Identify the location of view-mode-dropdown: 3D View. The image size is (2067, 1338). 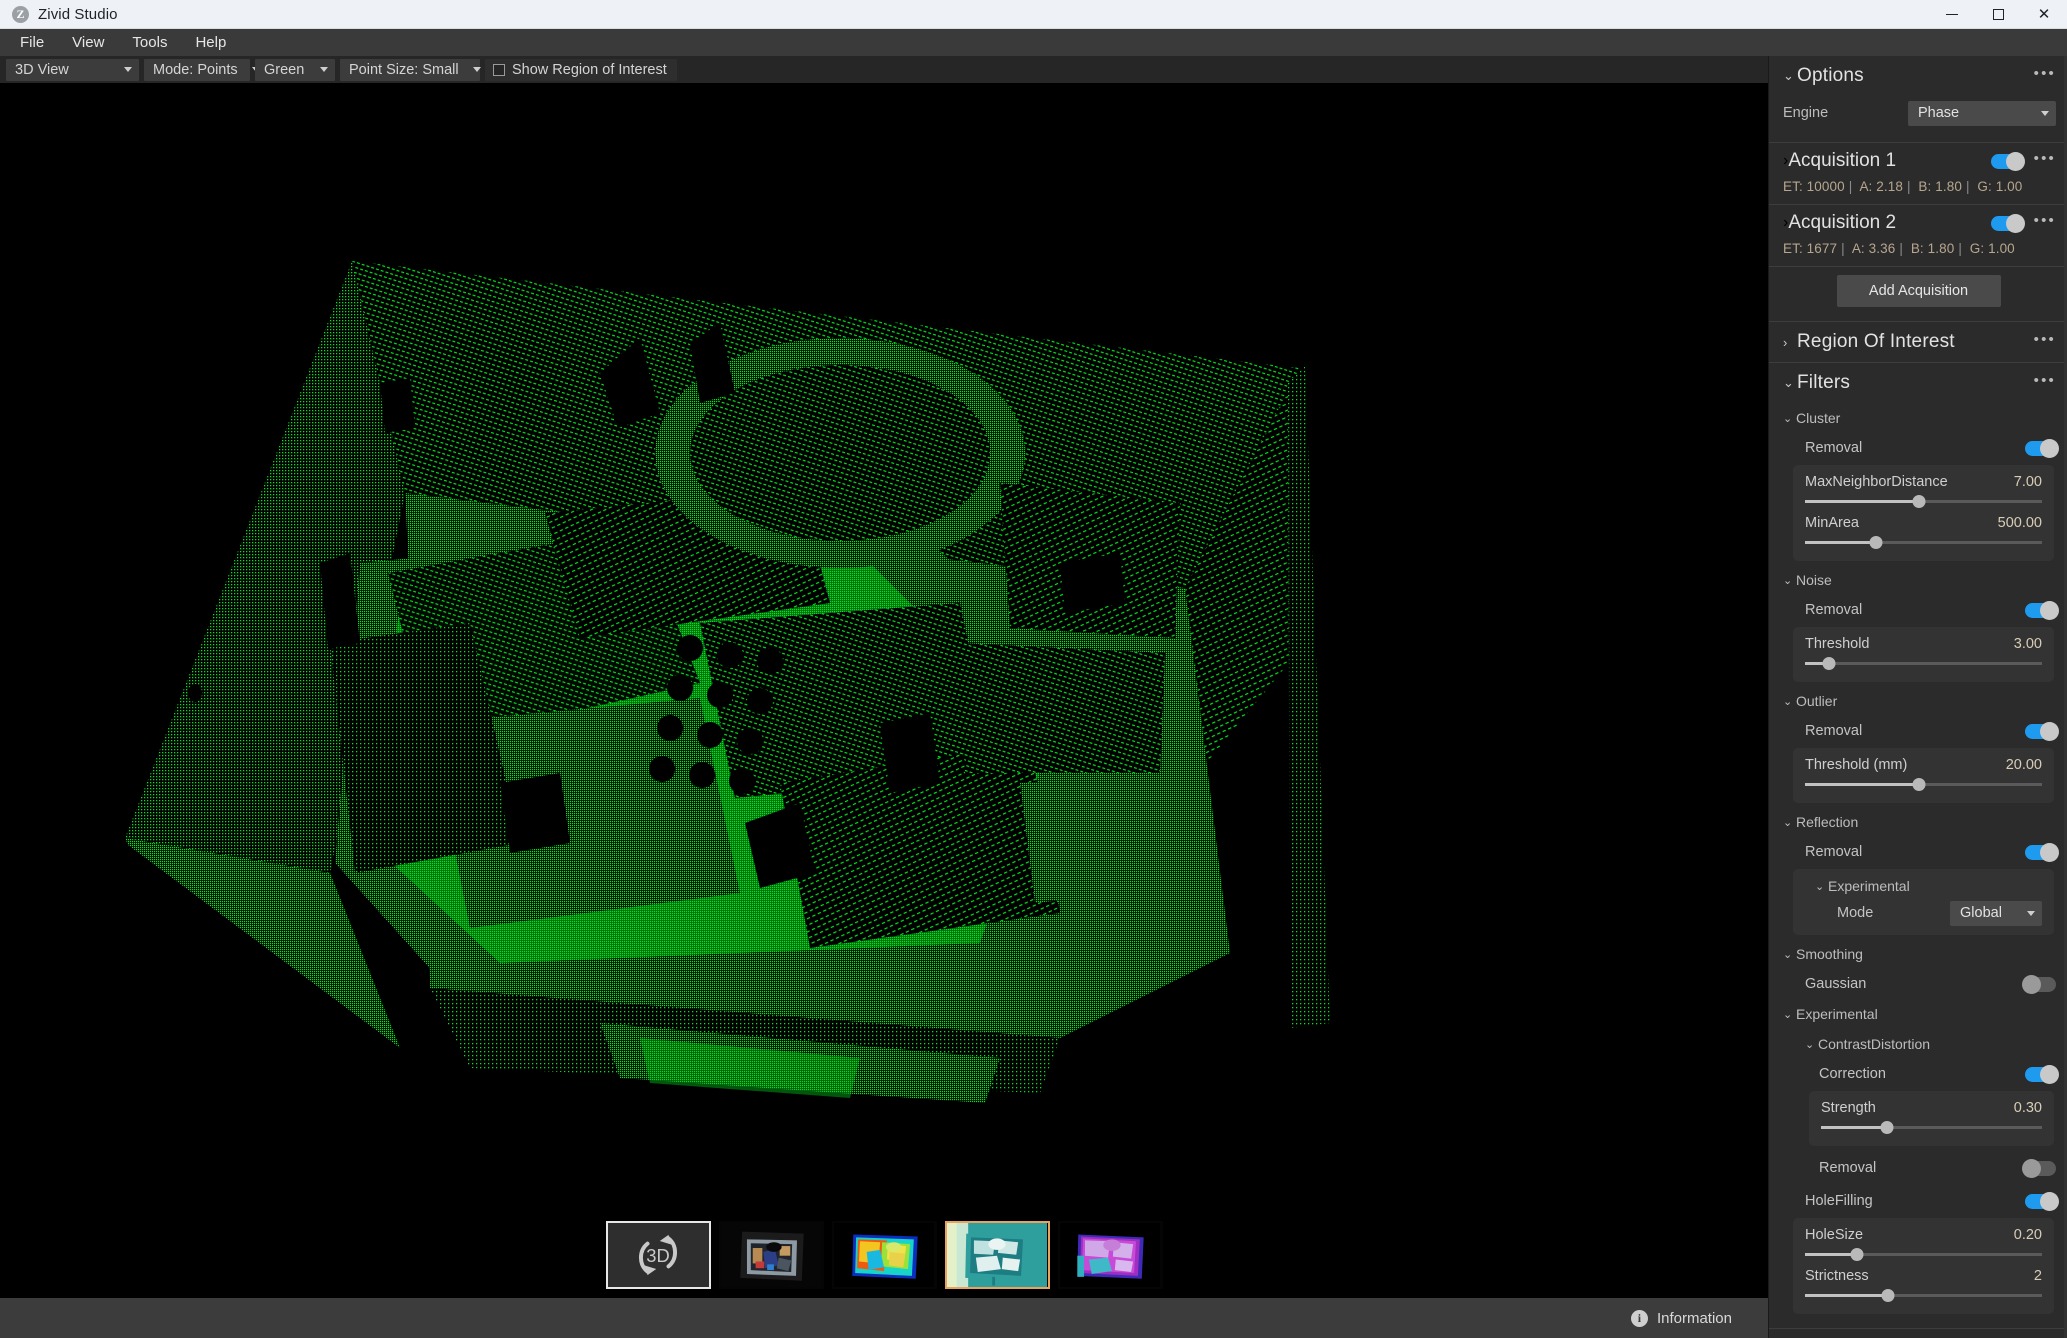
(72, 69).